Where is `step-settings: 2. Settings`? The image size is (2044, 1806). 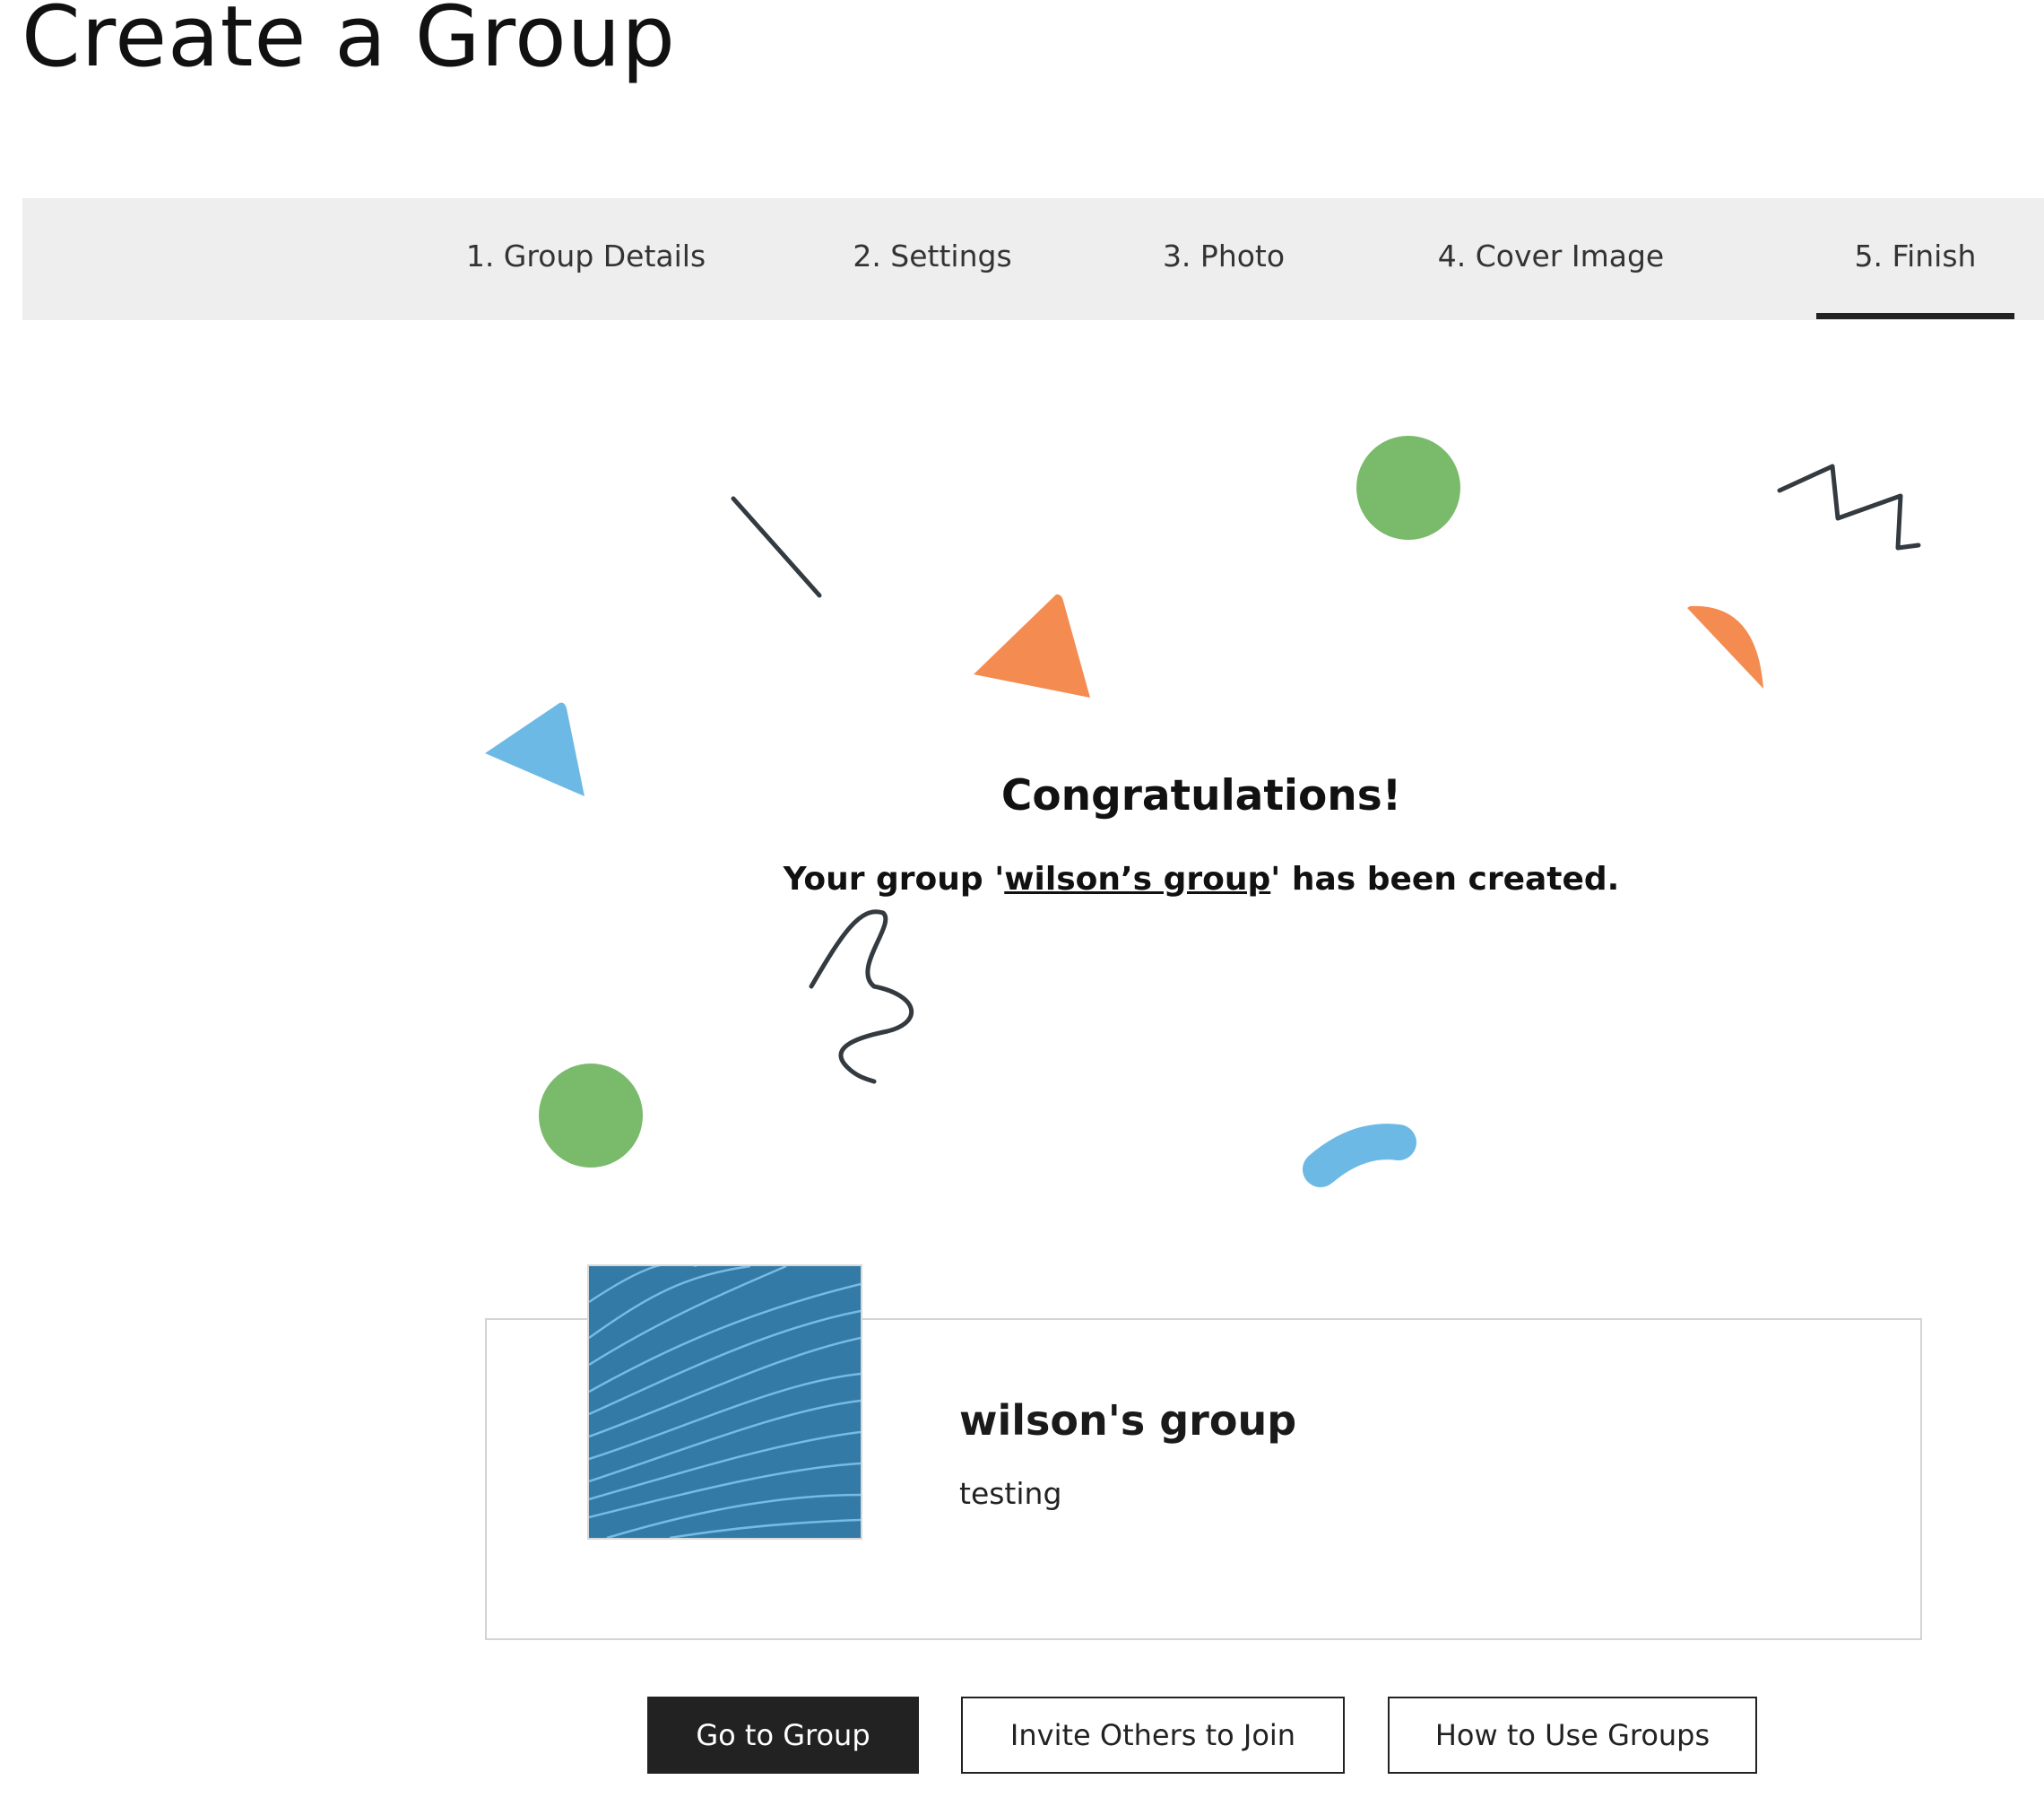
step-settings: 2. Settings is located at coordinates (932, 259).